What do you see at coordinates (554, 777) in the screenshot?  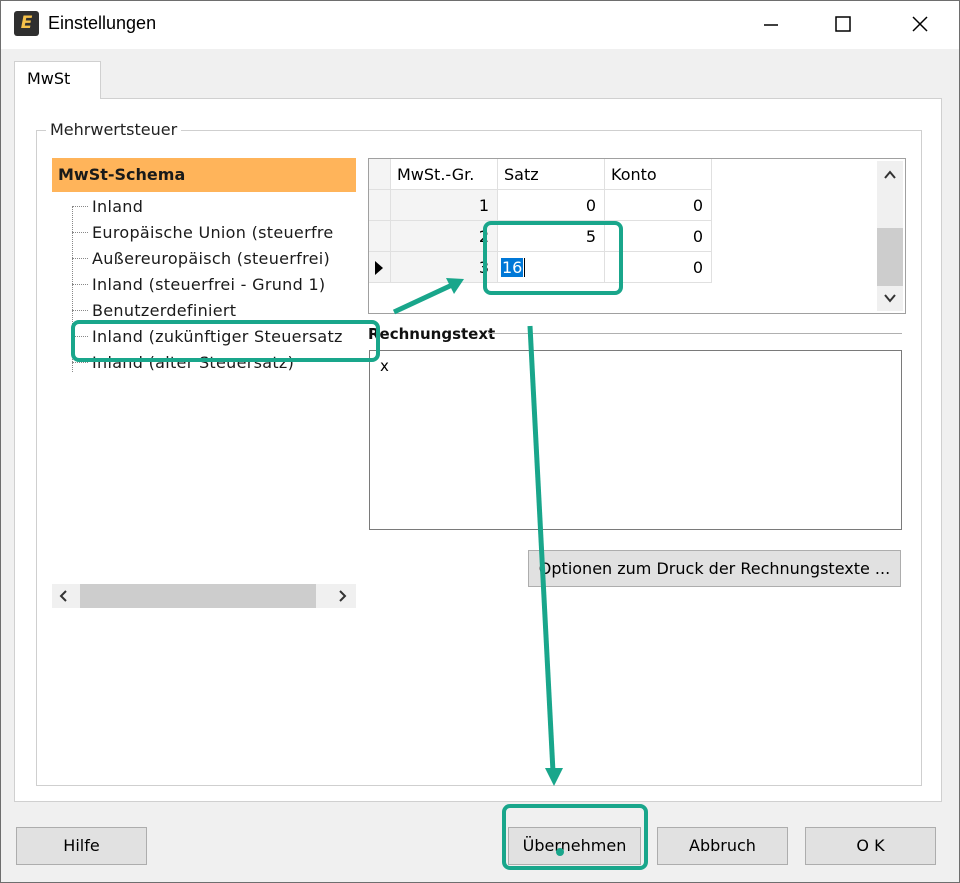 I see `arrow-head-icon` at bounding box center [554, 777].